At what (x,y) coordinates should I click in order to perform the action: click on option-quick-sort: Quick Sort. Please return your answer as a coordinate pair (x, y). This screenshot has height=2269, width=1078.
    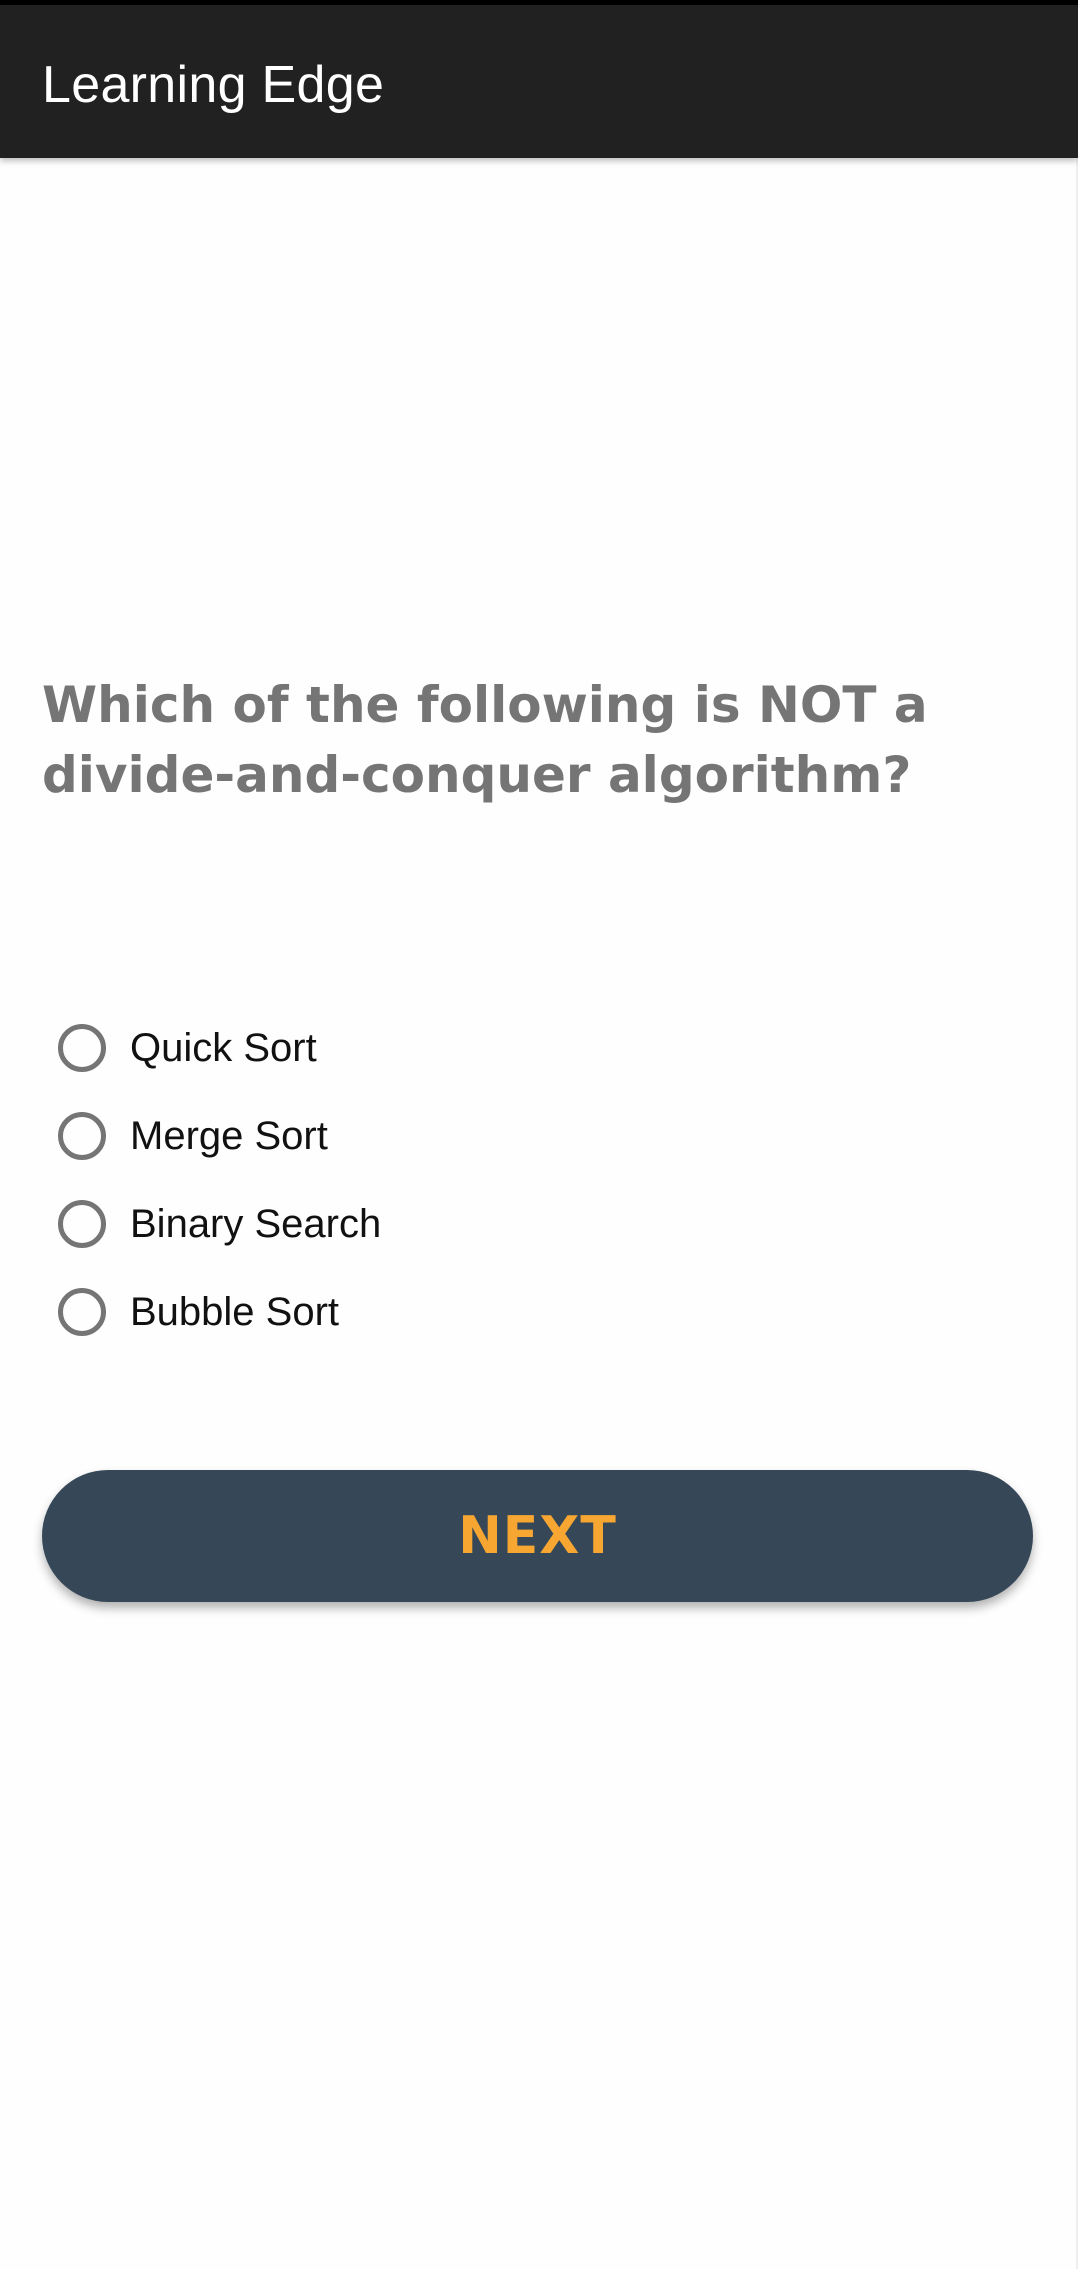
    Looking at the image, I should click on (506, 1048).